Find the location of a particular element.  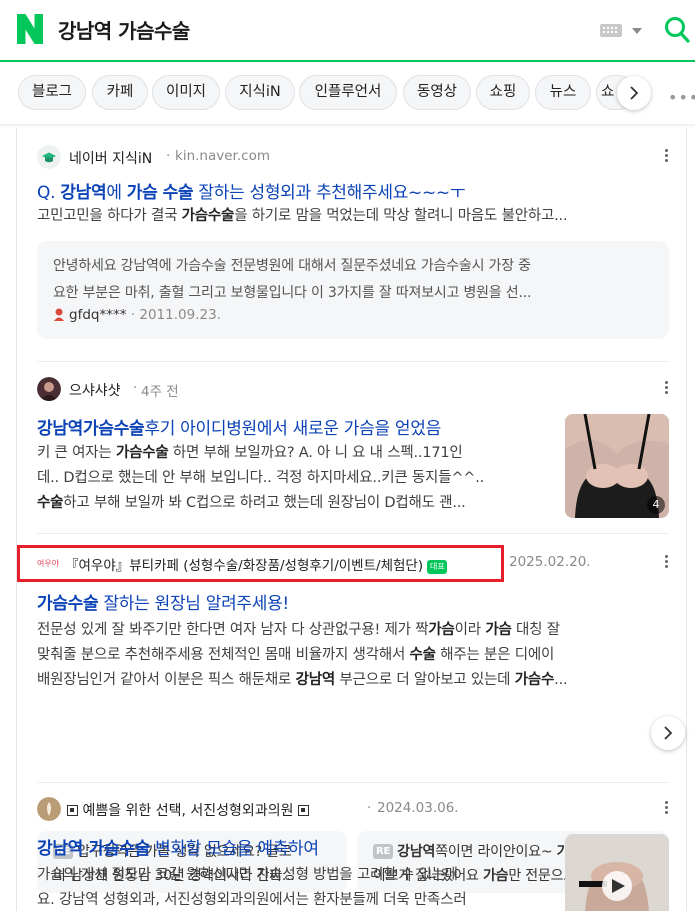

tab-cafe: 카페 is located at coordinates (120, 92).